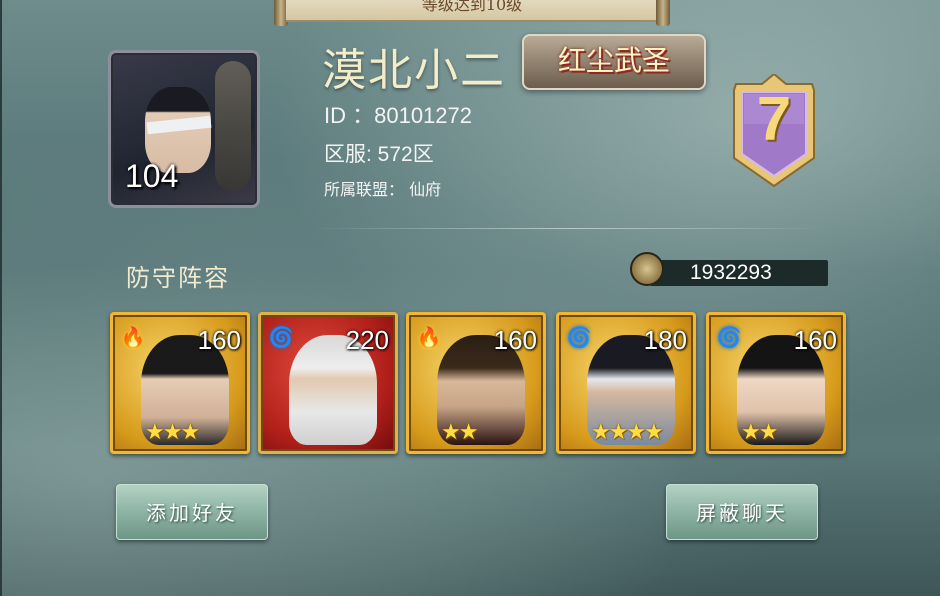 Image resolution: width=940 pixels, height=596 pixels. Describe the element at coordinates (184, 129) in the screenshot. I see `player-avatar: 104` at that location.